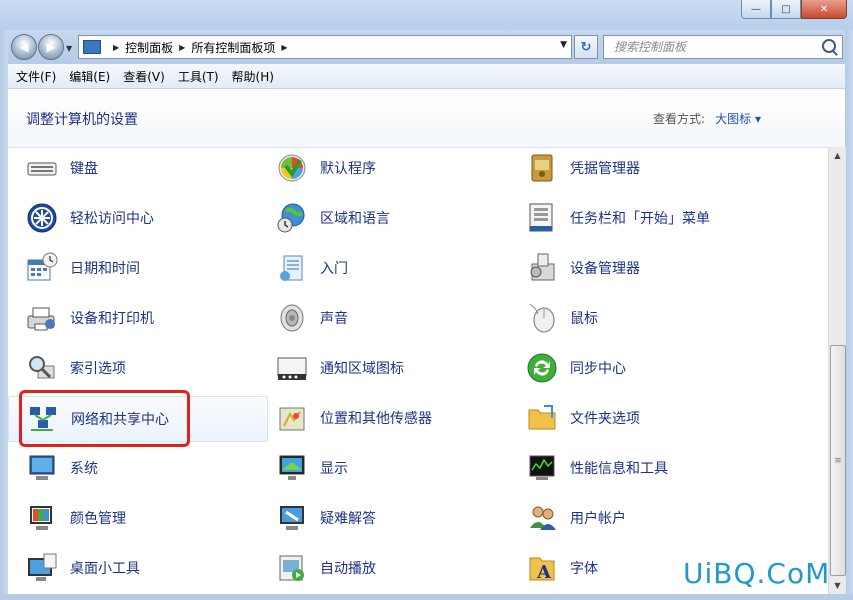 This screenshot has height=600, width=853. Describe the element at coordinates (605, 419) in the screenshot. I see `control-panel-item-label: 文件夹选项` at that location.